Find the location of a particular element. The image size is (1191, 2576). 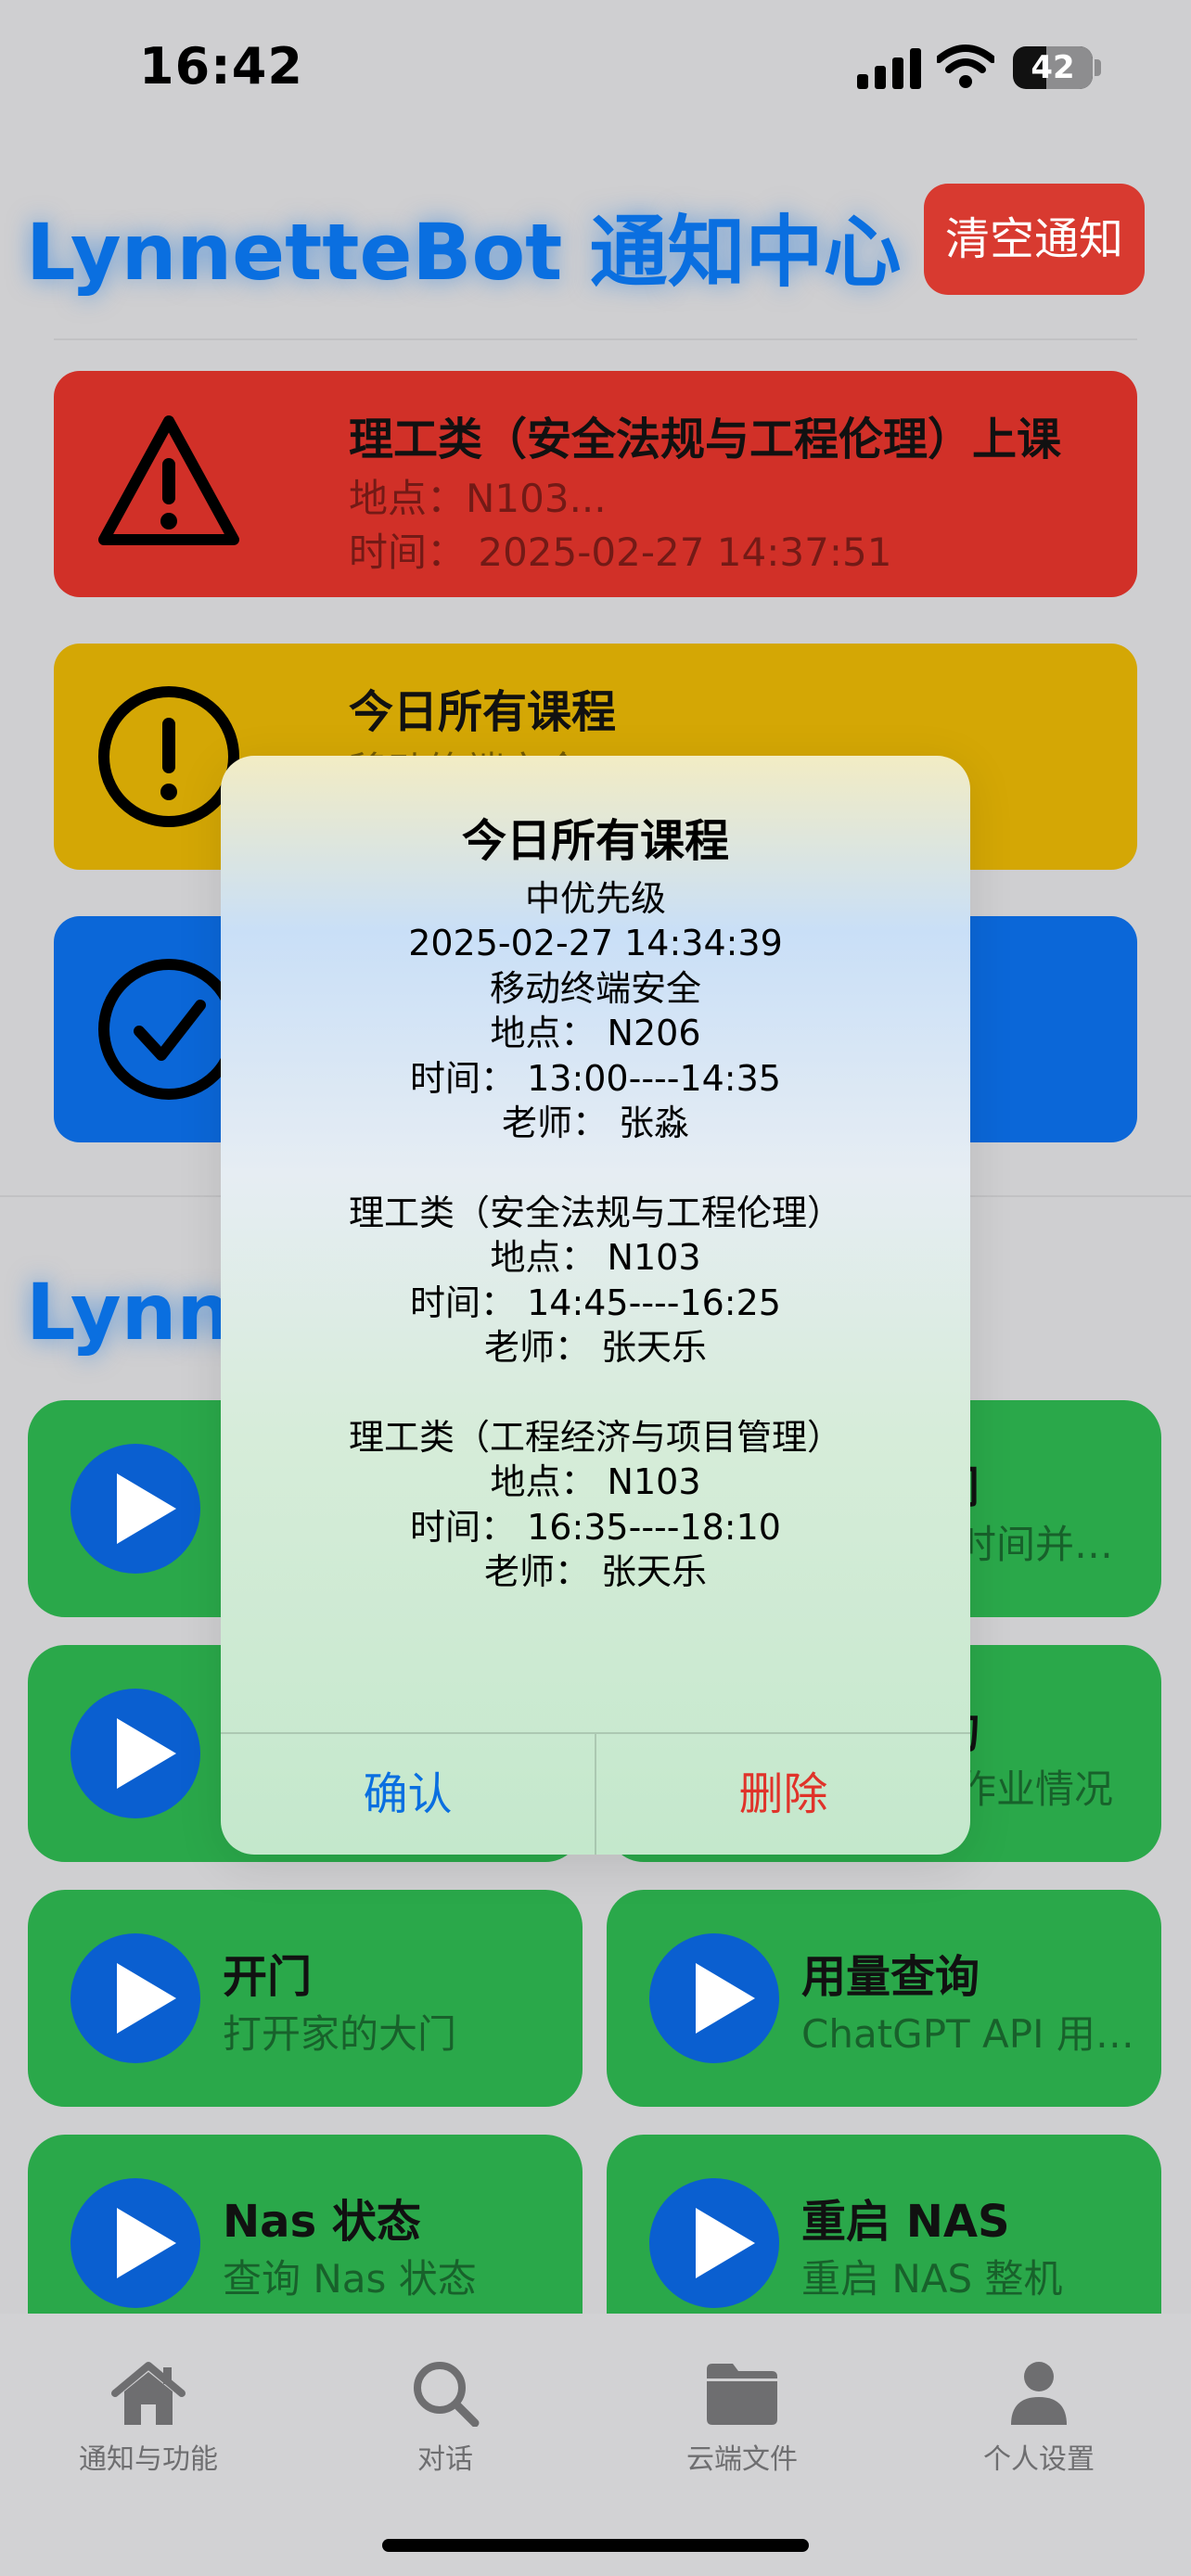

tab-chat: 对话 is located at coordinates (445, 2419).